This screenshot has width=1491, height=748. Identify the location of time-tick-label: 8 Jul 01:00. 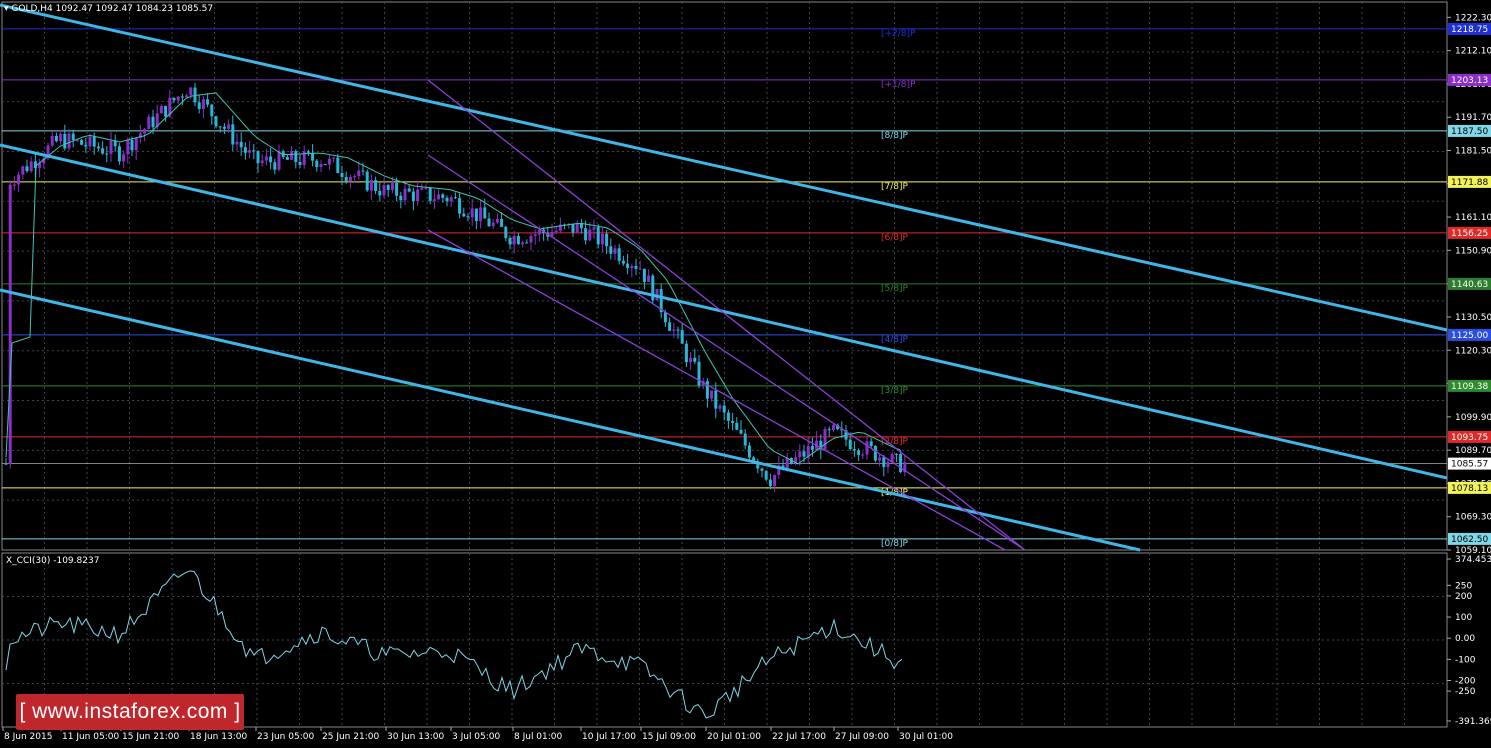
(538, 737).